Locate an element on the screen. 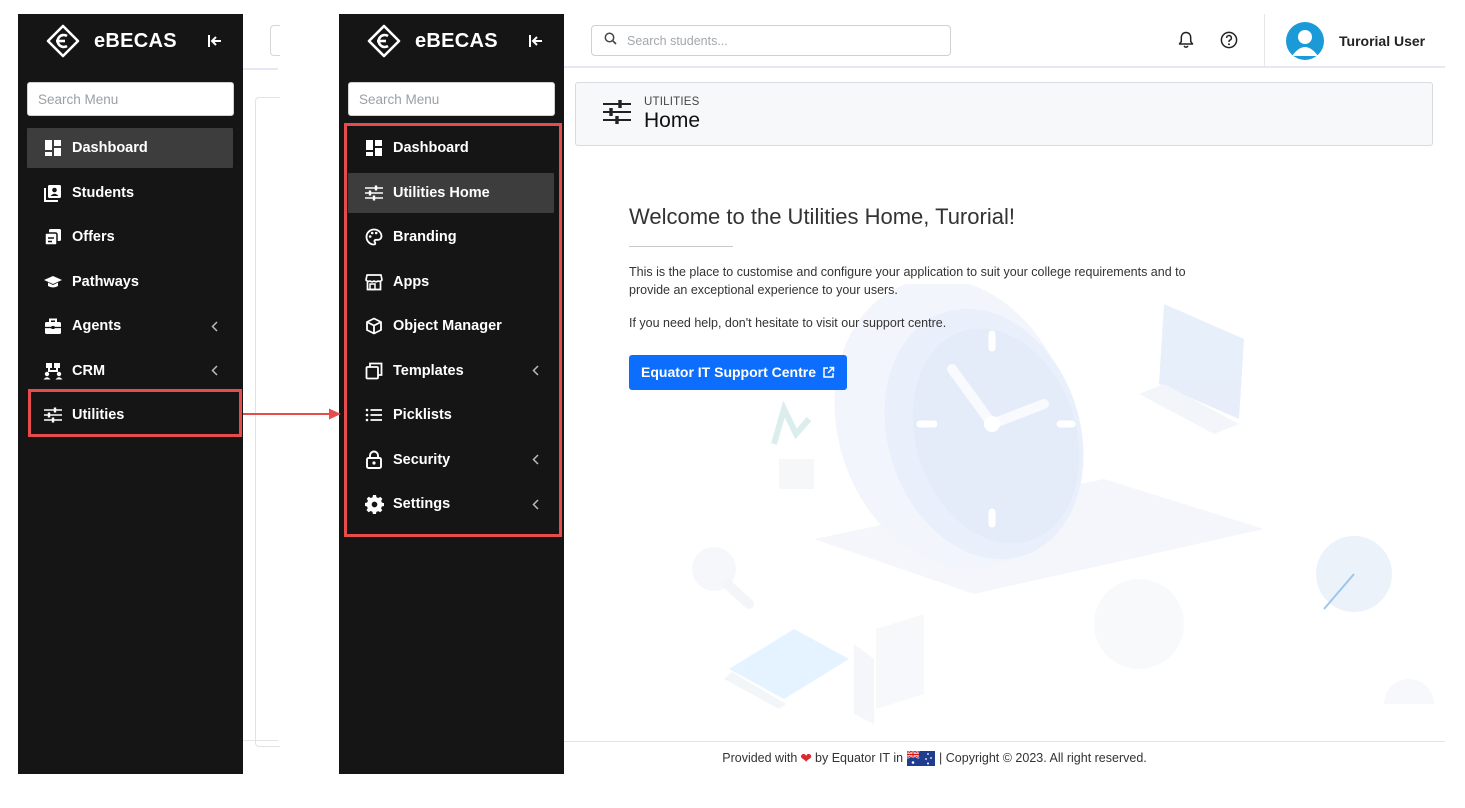 The width and height of the screenshot is (1465, 808). sidebar-item-label: Templates is located at coordinates (428, 370).